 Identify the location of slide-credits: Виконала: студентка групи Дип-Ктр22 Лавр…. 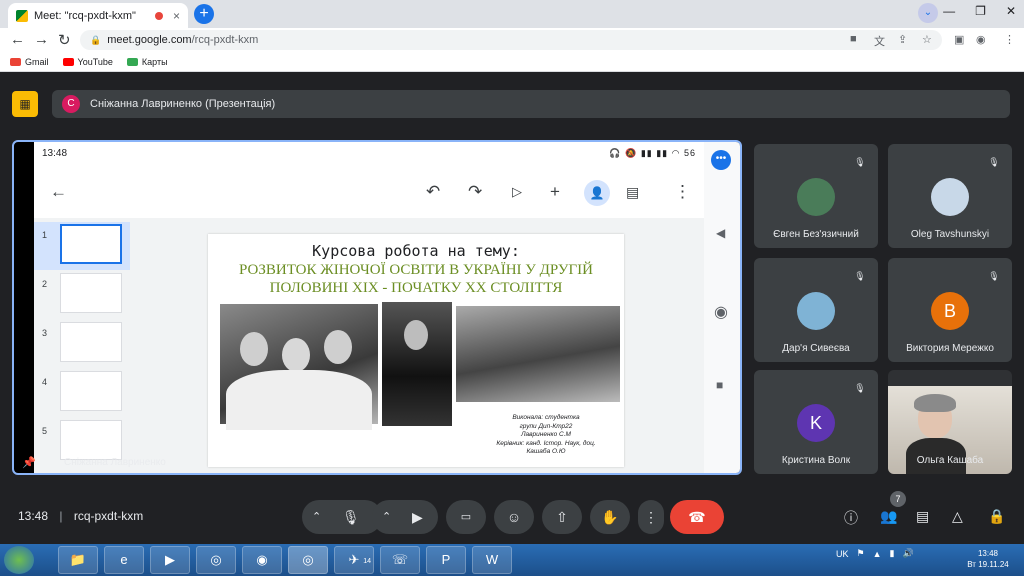
(546, 434).